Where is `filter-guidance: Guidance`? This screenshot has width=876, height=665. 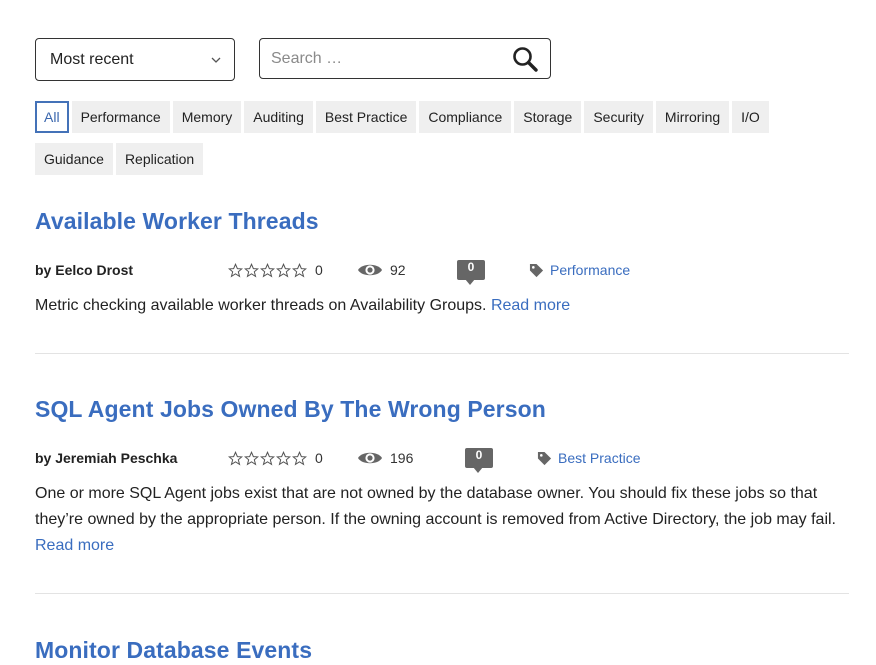 filter-guidance: Guidance is located at coordinates (74, 159).